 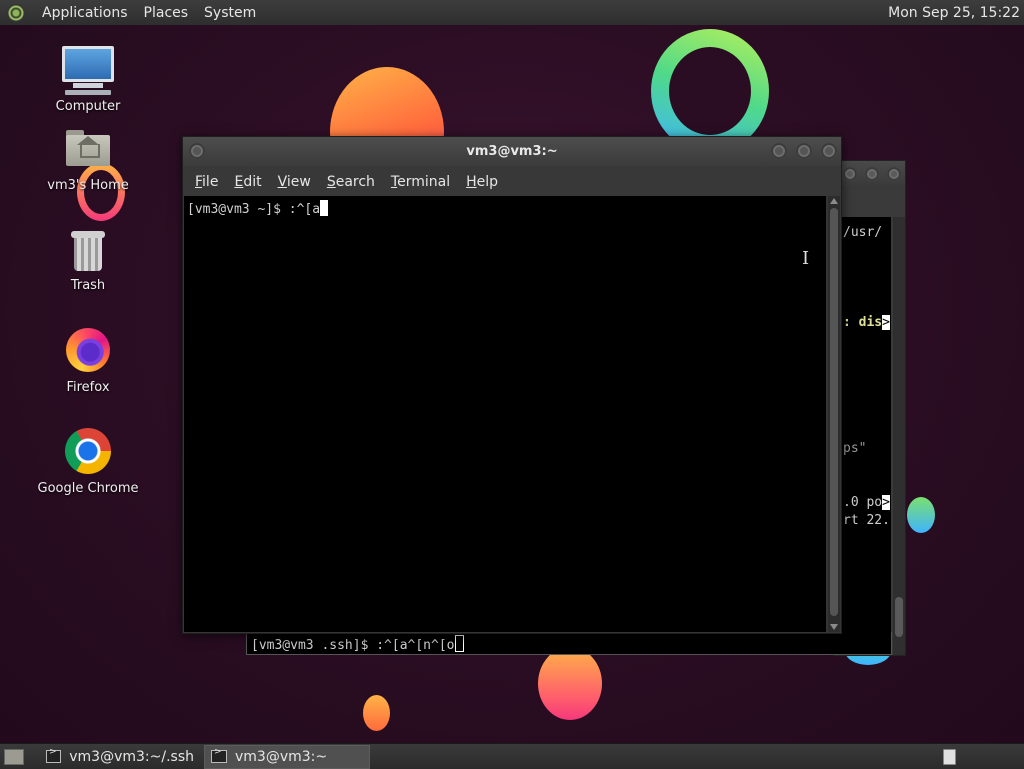 I want to click on desktop-icon-chrome: Google Chrome, so click(x=88, y=462).